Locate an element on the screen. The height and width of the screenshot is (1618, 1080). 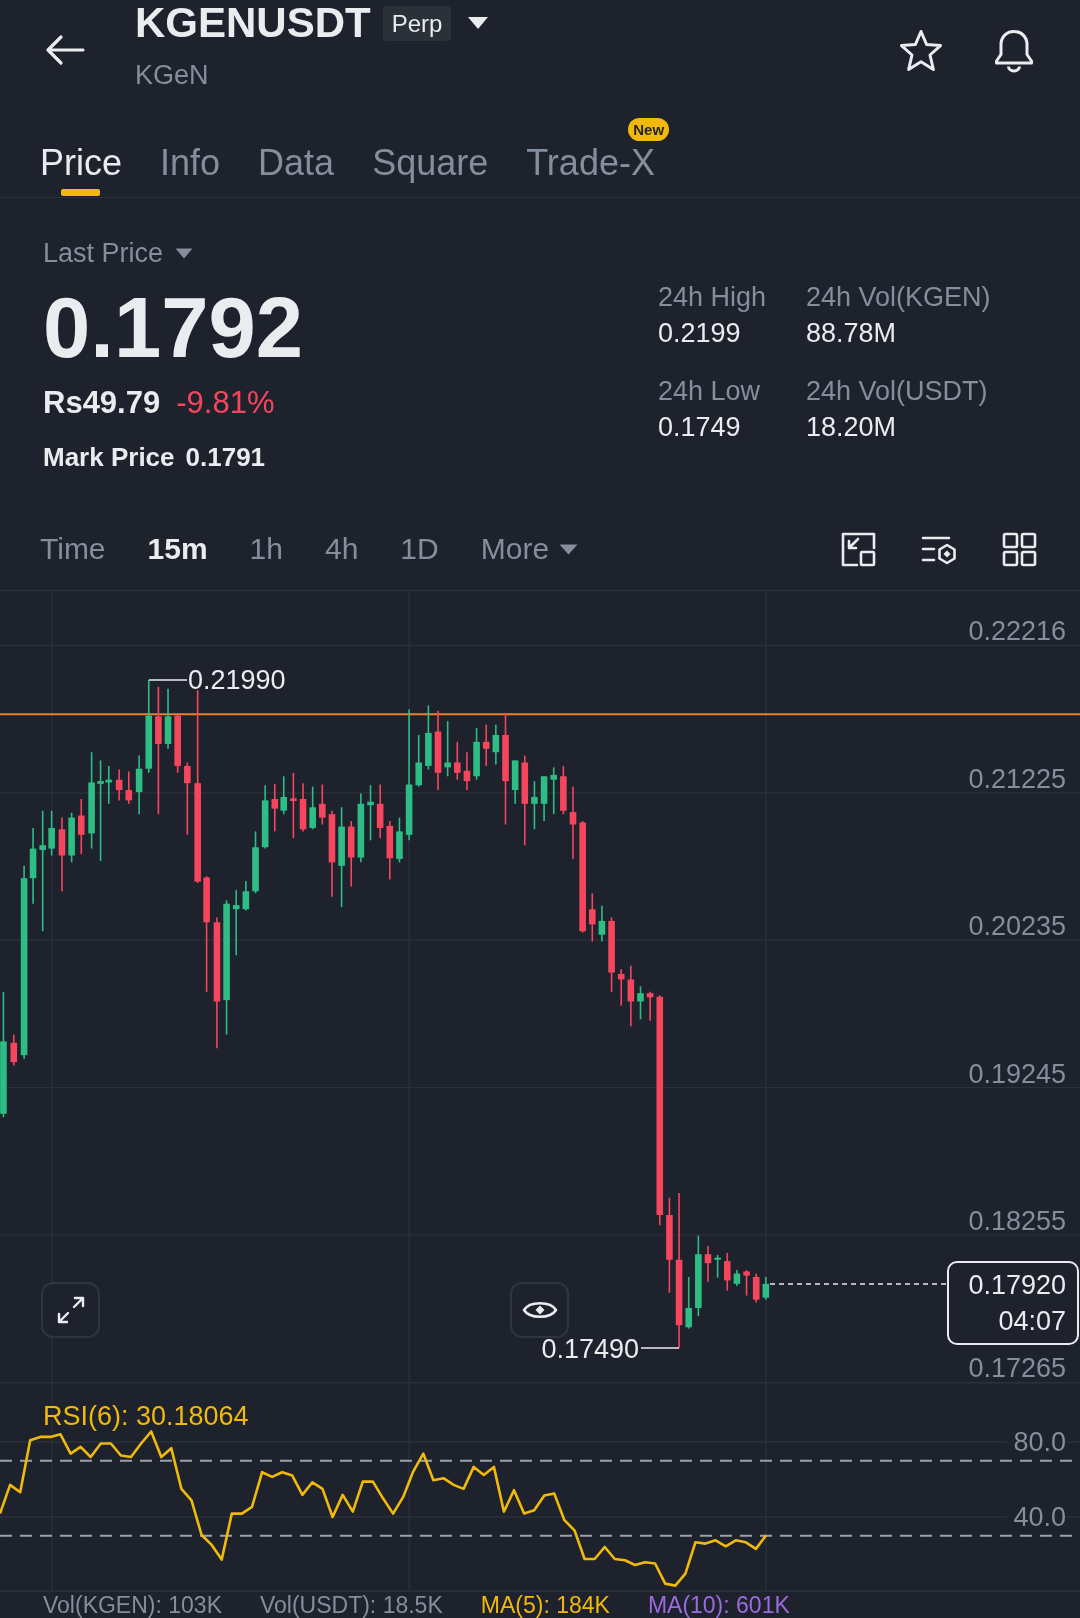
stat-label: 24h Low is located at coordinates (709, 391).